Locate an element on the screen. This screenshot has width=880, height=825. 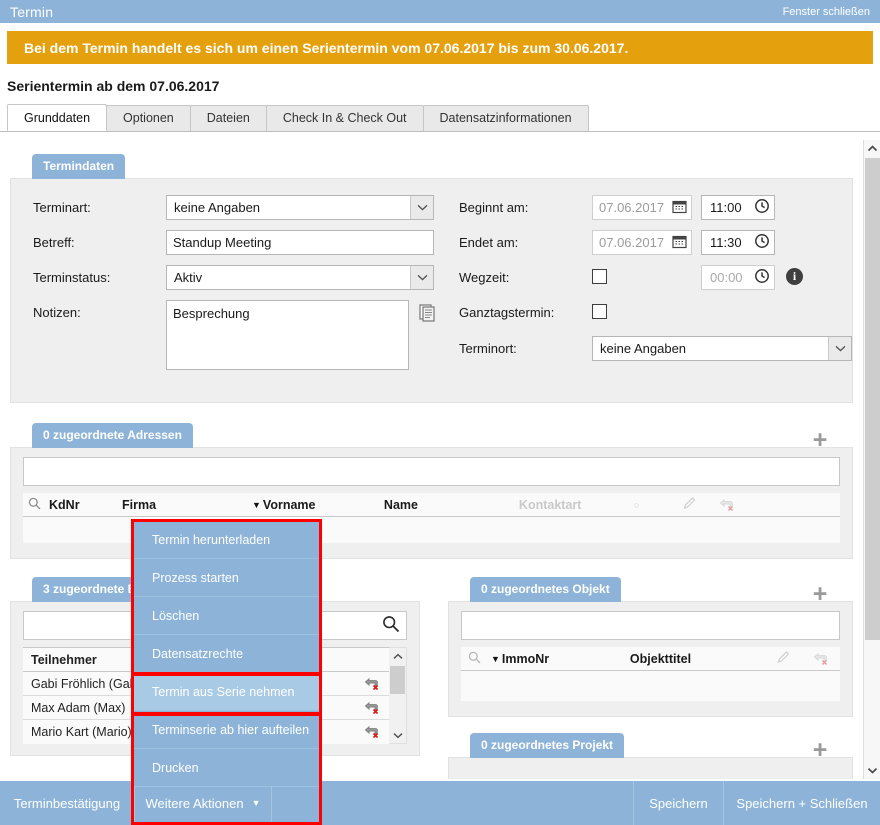
teilnehmer-name: Mario Kart (Mario) is located at coordinates (81, 732).